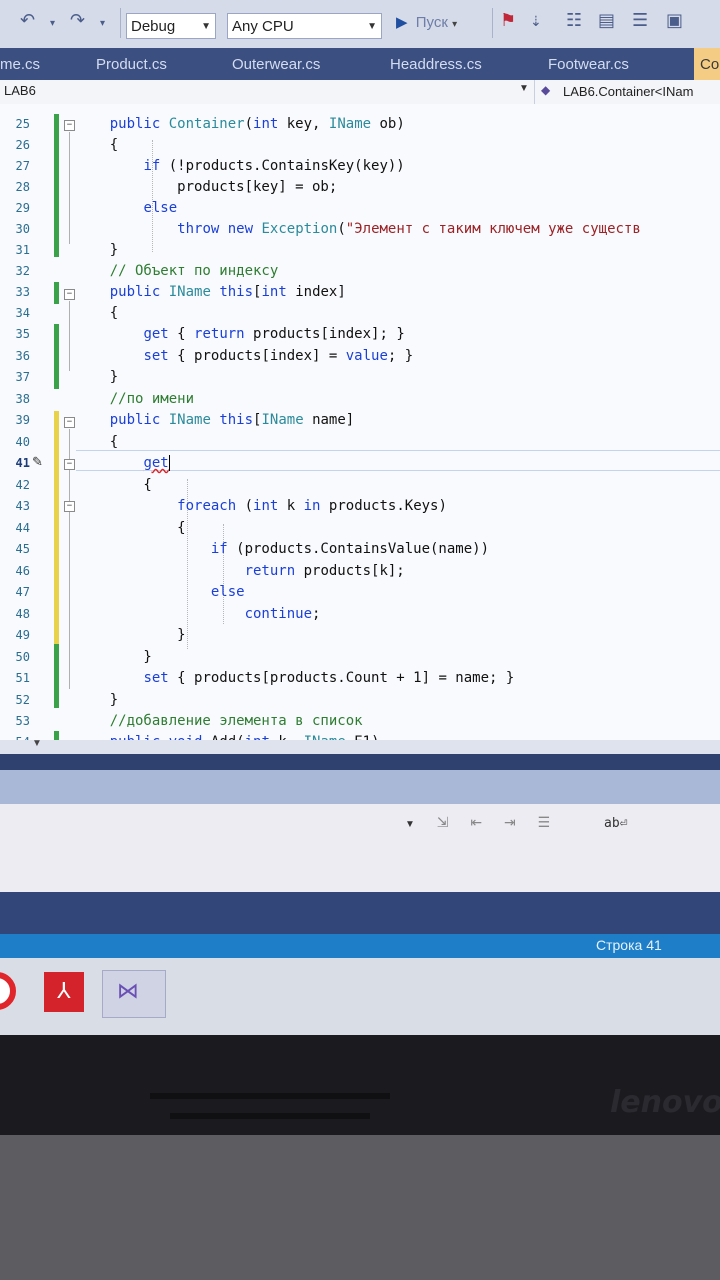 This screenshot has width=720, height=1280. I want to click on line-number: 36, so click(22, 356).